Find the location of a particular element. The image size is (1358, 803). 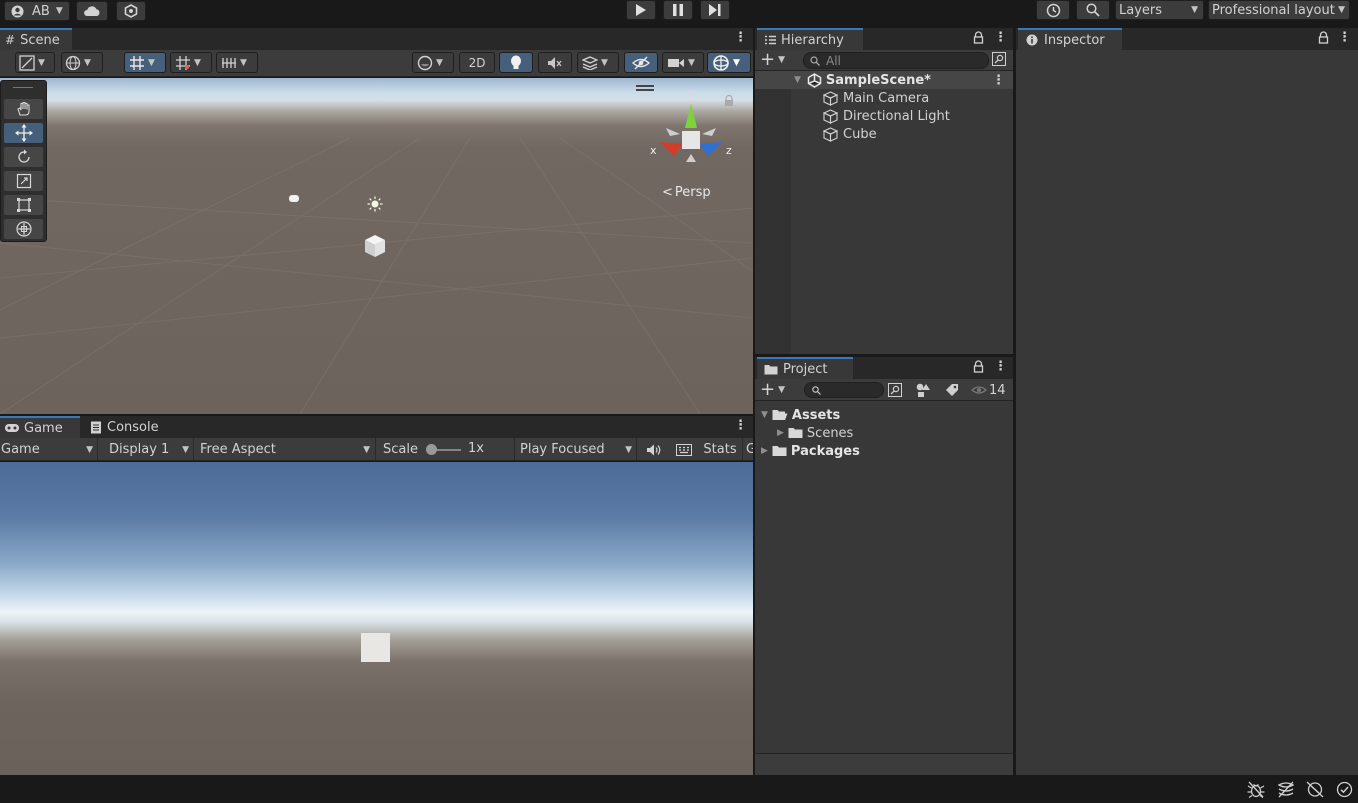

folder-assets-row: ▼ Assets is located at coordinates (800, 415).